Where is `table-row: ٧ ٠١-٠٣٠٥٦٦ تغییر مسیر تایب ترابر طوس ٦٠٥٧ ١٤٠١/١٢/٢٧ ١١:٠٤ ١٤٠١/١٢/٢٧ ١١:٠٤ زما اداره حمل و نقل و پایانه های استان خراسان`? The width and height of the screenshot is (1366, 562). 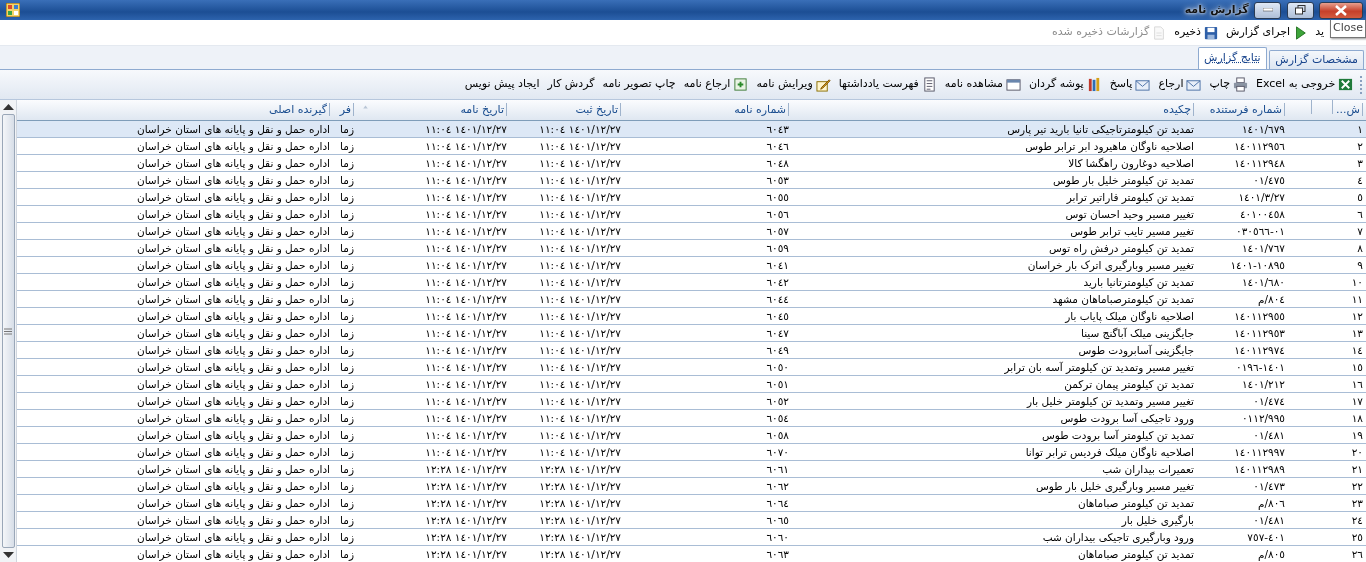
table-row: ٧ ٠١-٠٣٠٥٦٦ تغییر مسیر تایب ترابر طوس ٦٠٥٧ ١٤٠١/١٢/٢٧ ١١:٠٤ ١٤٠١/١٢/٢٧ ١١:٠٤ زما اداره حمل و نقل و پایانه های استان خراسان is located at coordinates (691, 230).